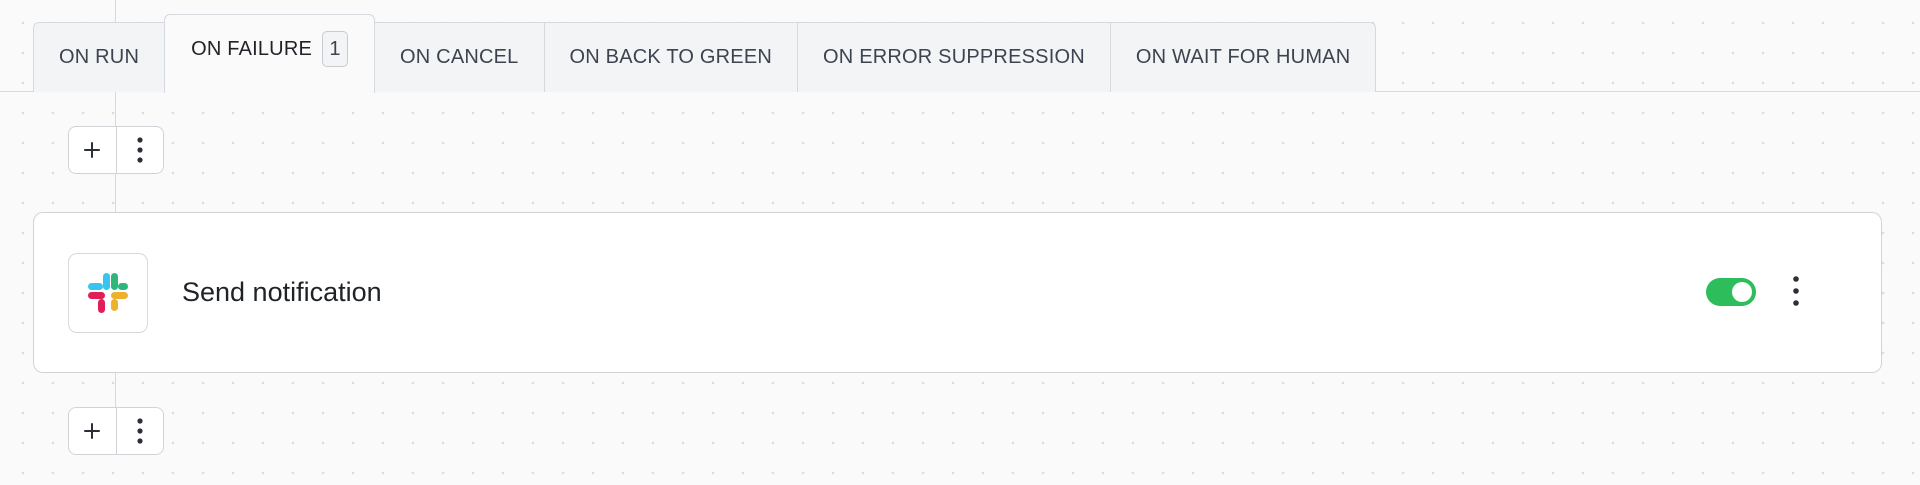 The image size is (1920, 485). Describe the element at coordinates (1742, 292) in the screenshot. I see `toggle-knob` at that location.